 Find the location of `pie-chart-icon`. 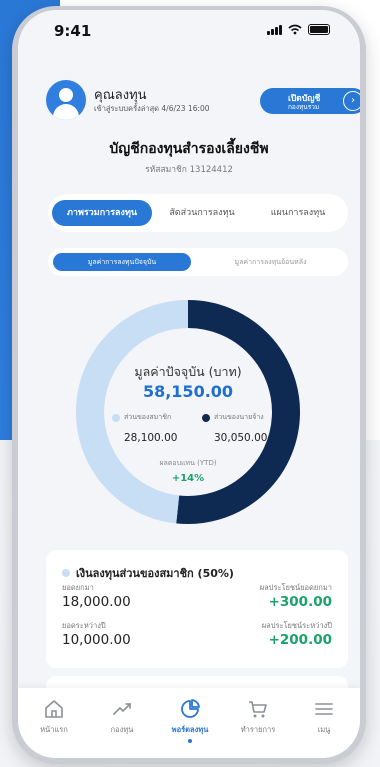

pie-chart-icon is located at coordinates (190, 708).